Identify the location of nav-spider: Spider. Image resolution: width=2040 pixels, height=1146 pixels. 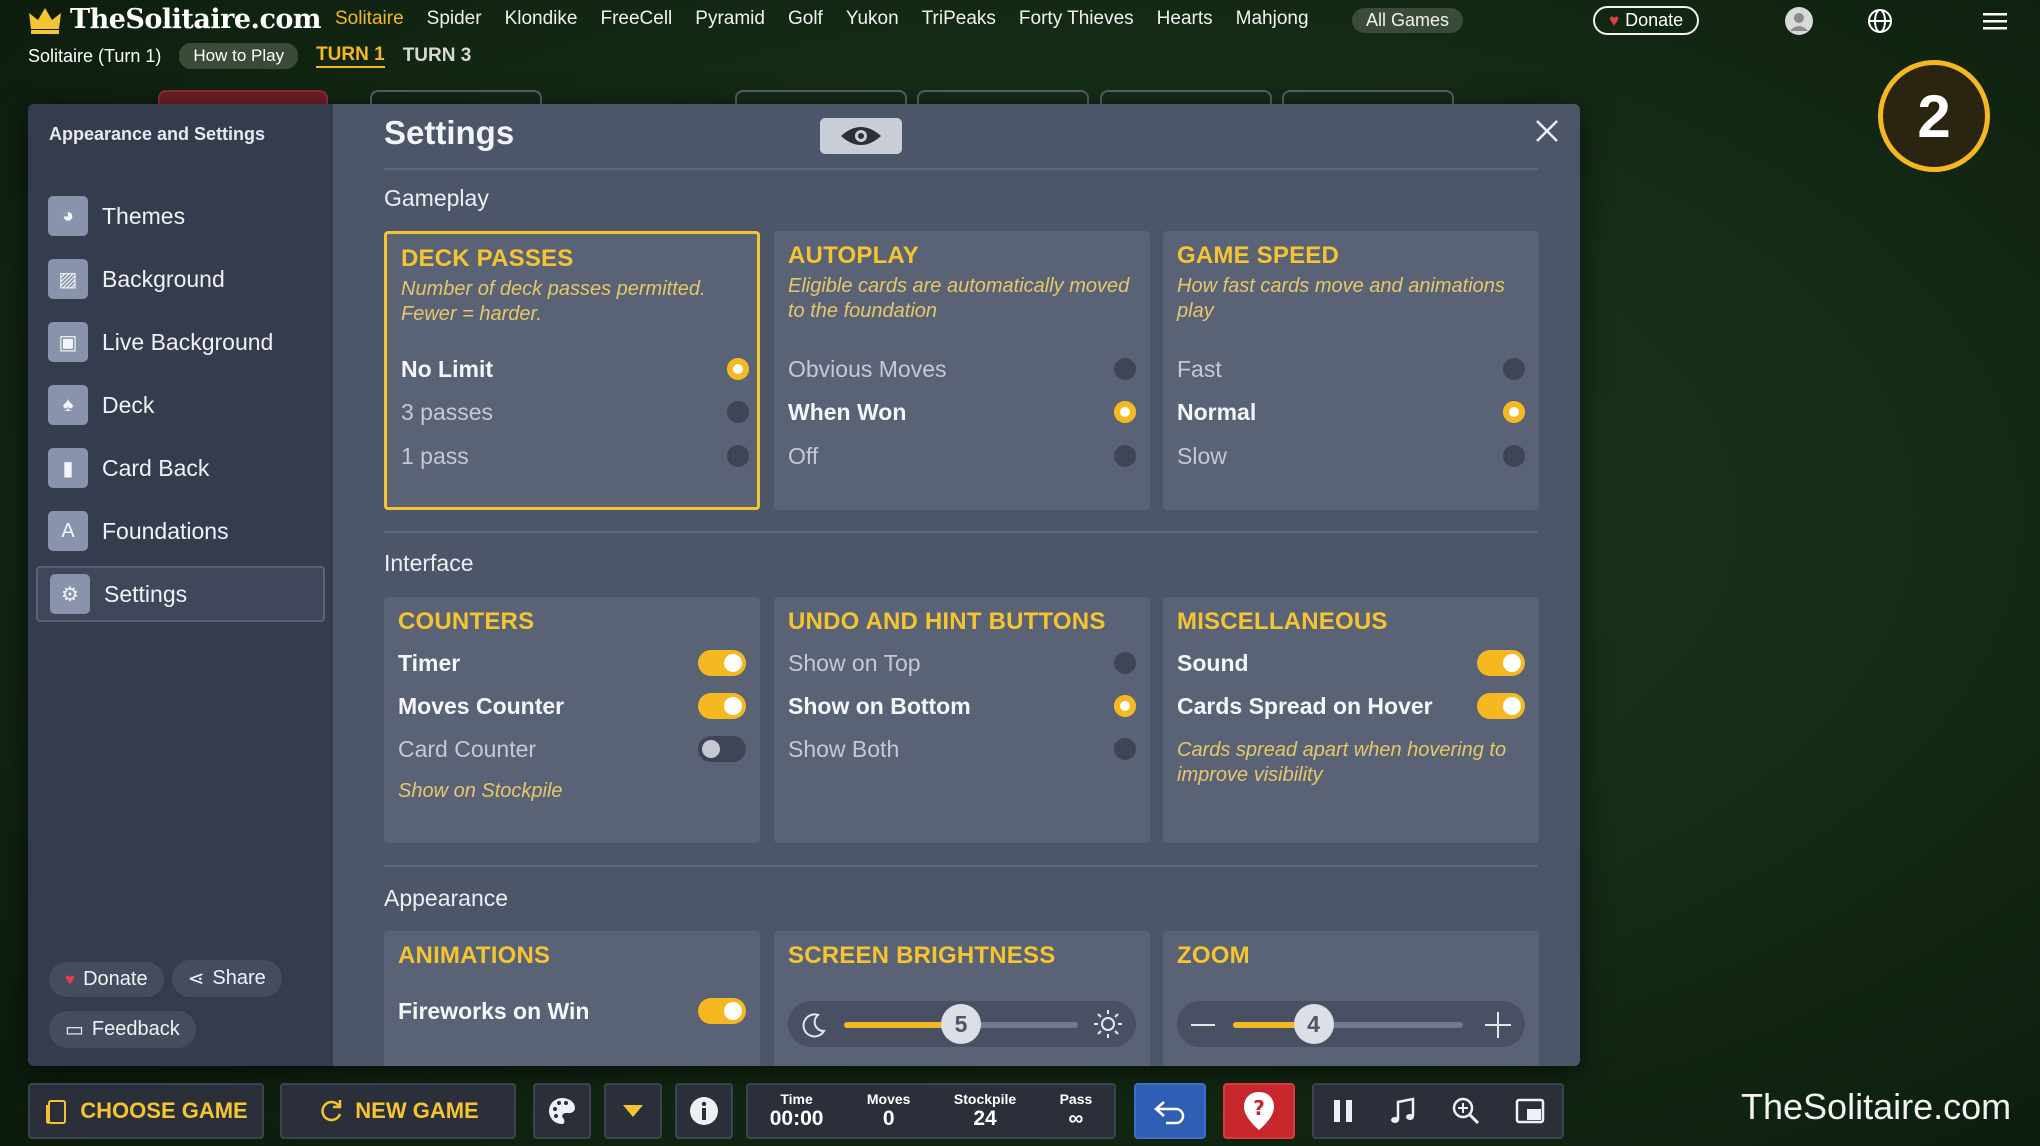
(454, 19).